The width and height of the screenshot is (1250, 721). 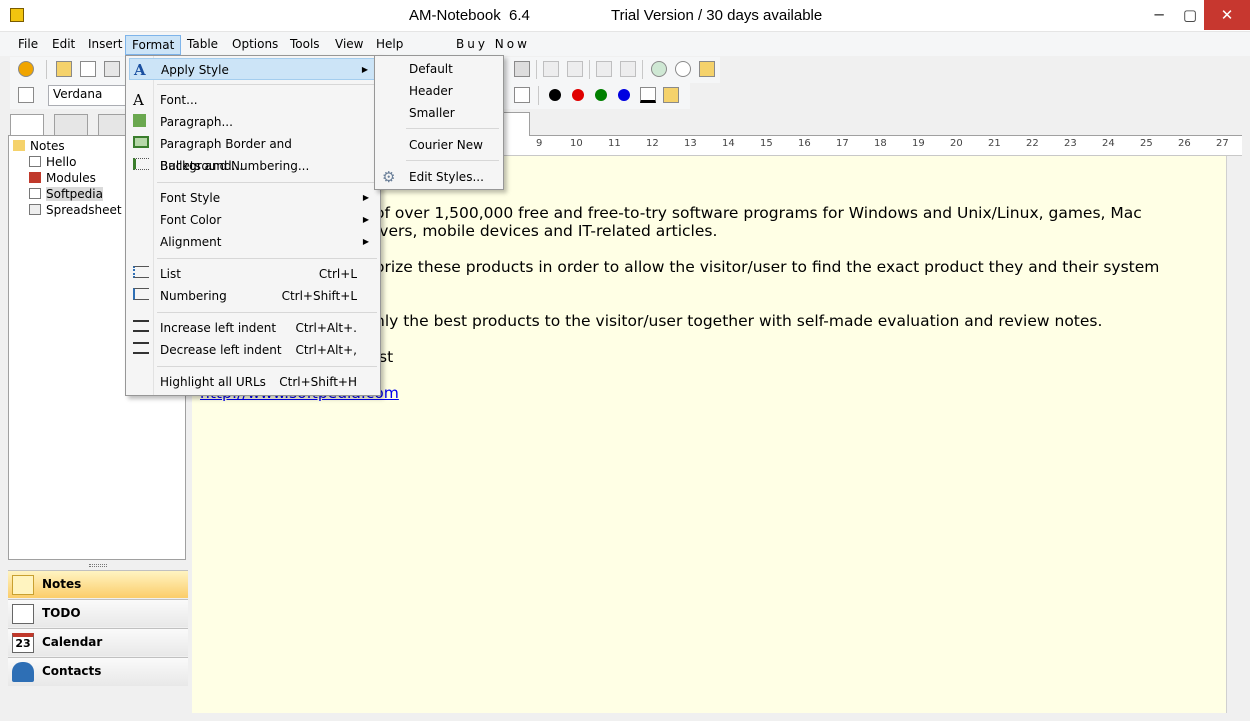 What do you see at coordinates (253, 242) in the screenshot?
I see `menu-item-alignment: Alignment ▶` at bounding box center [253, 242].